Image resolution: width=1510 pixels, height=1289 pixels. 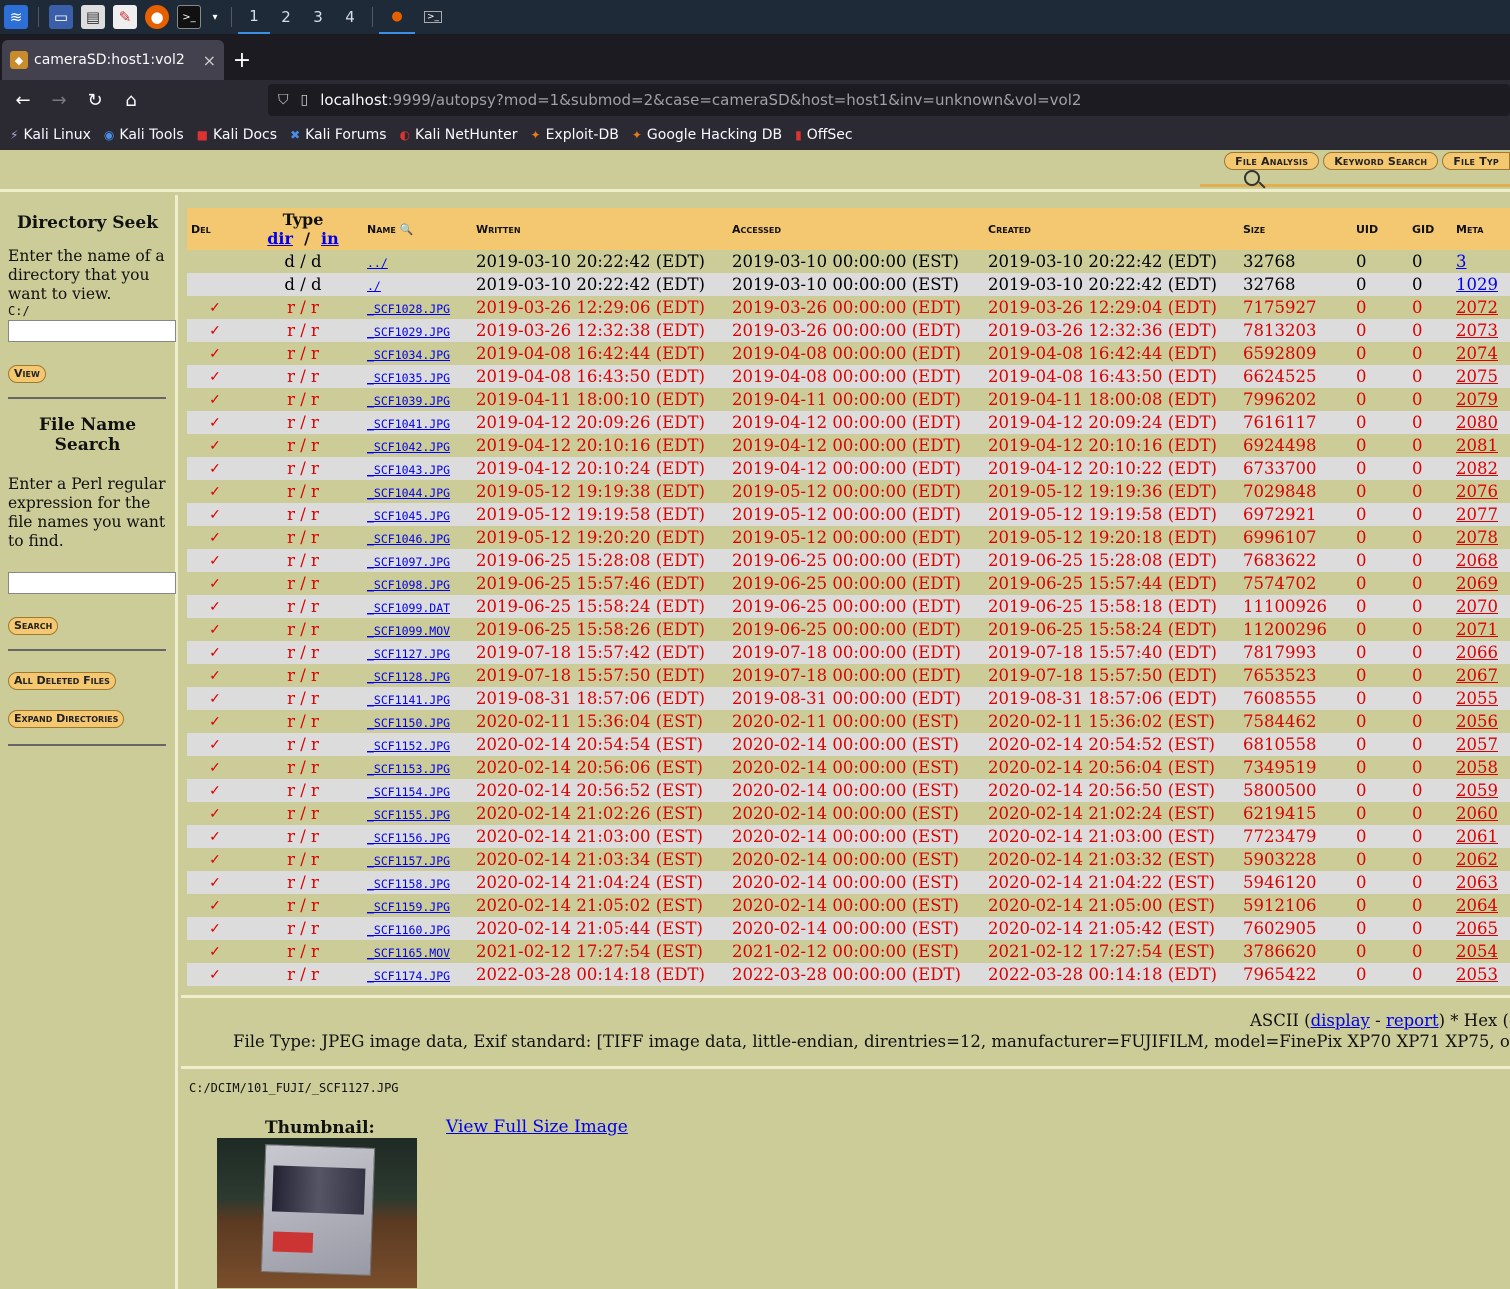 I want to click on bookmark-kali-nethunter: ◐ Kali NetHunter, so click(x=459, y=135).